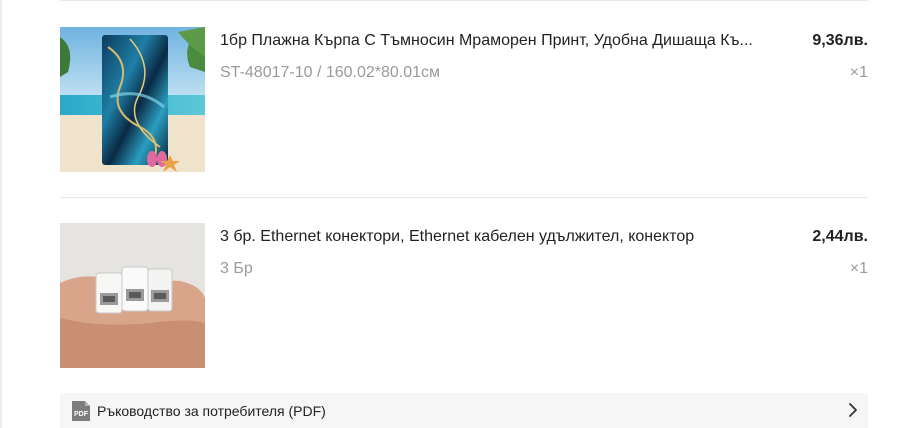  What do you see at coordinates (1, 214) in the screenshot?
I see `left-border` at bounding box center [1, 214].